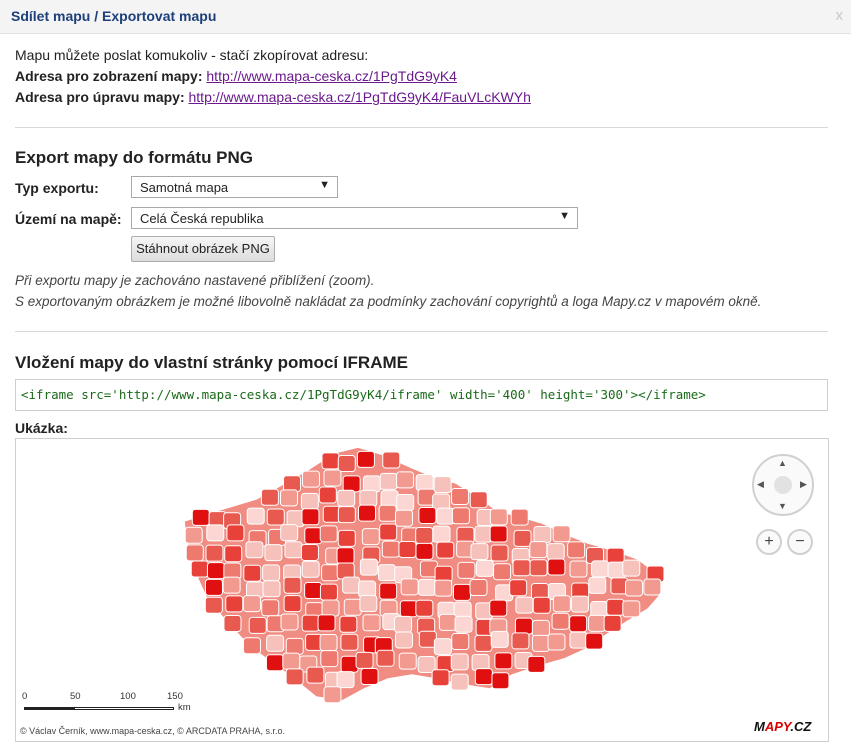 This screenshot has height=753, width=851. Describe the element at coordinates (760, 484) in the screenshot. I see `pan-left-icon: ◀` at that location.